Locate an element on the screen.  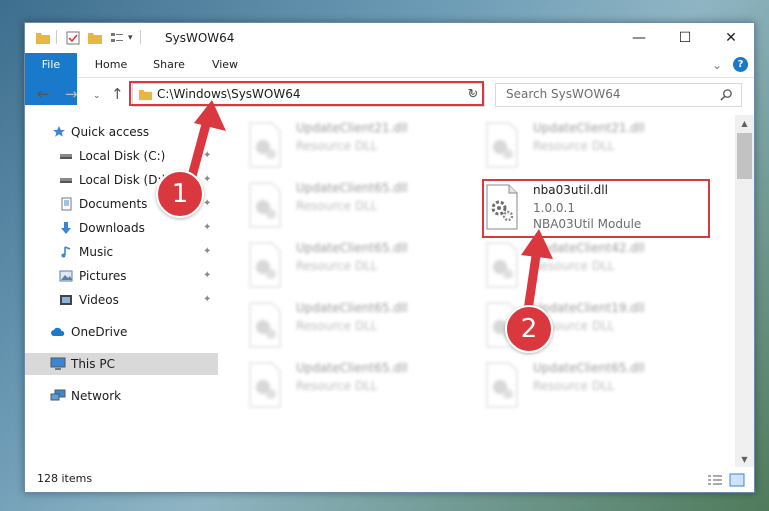
download-icon is located at coordinates (66, 228).